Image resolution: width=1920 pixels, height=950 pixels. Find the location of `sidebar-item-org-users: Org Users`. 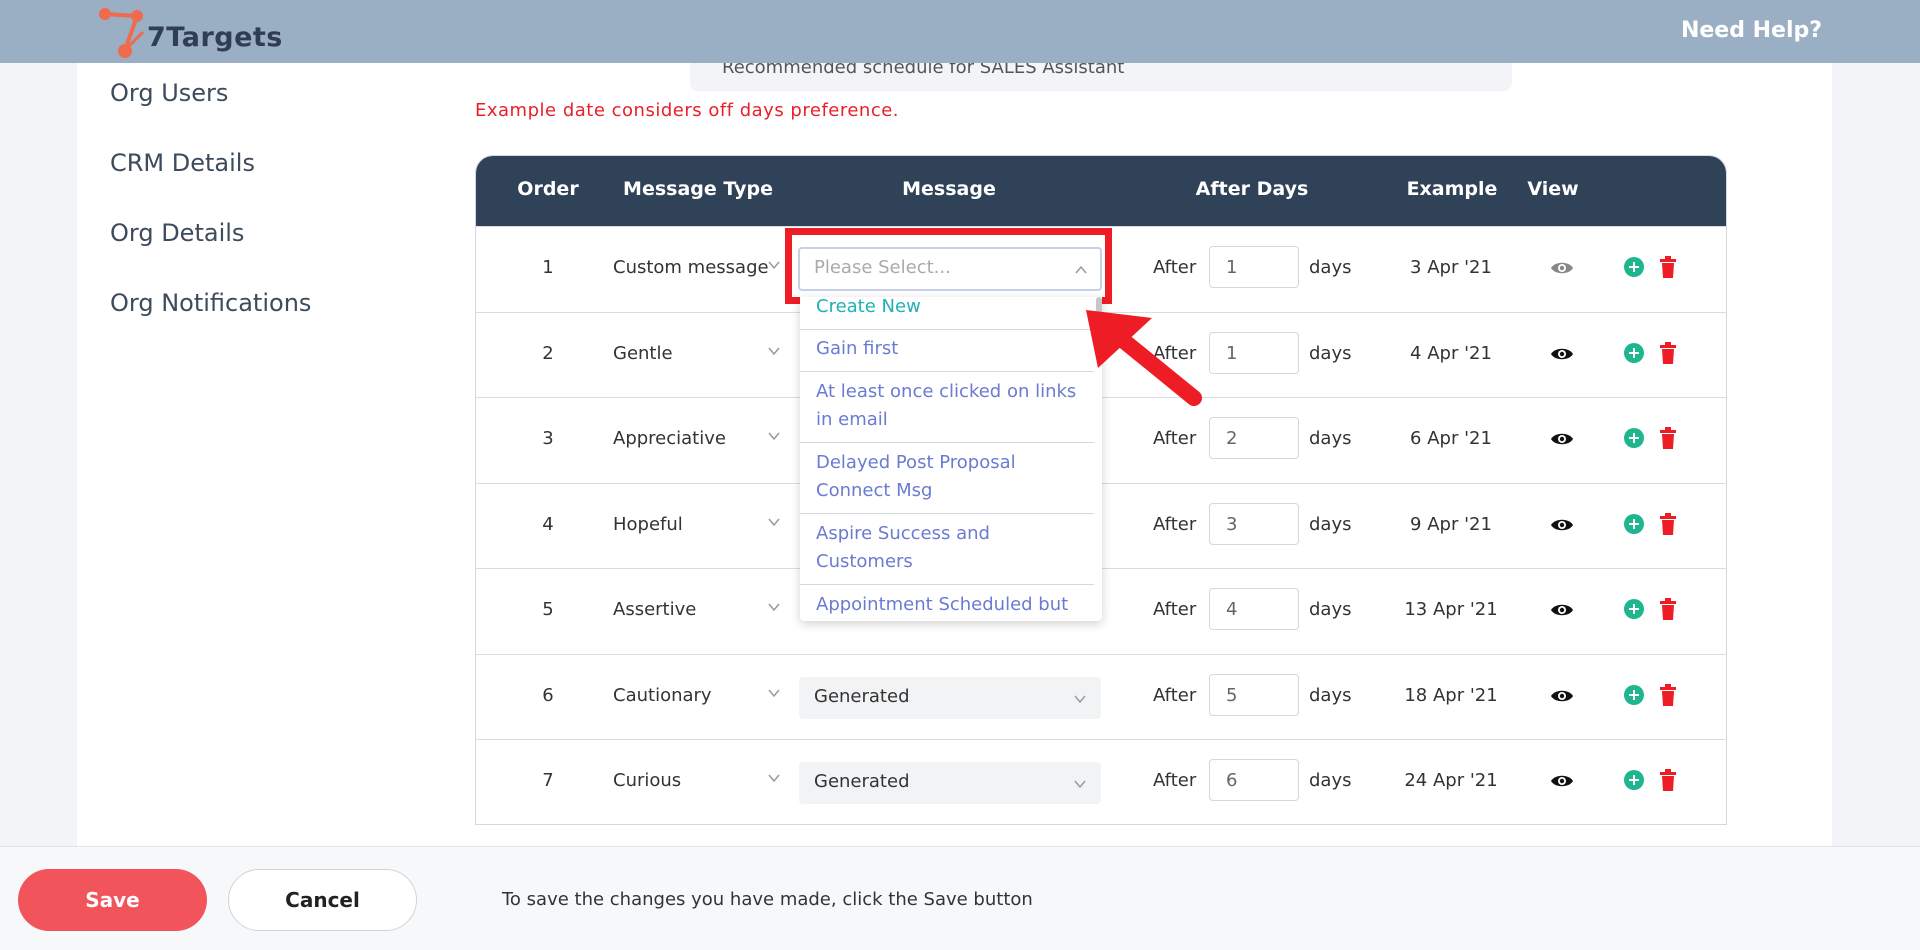

sidebar-item-org-users: Org Users is located at coordinates (169, 93).